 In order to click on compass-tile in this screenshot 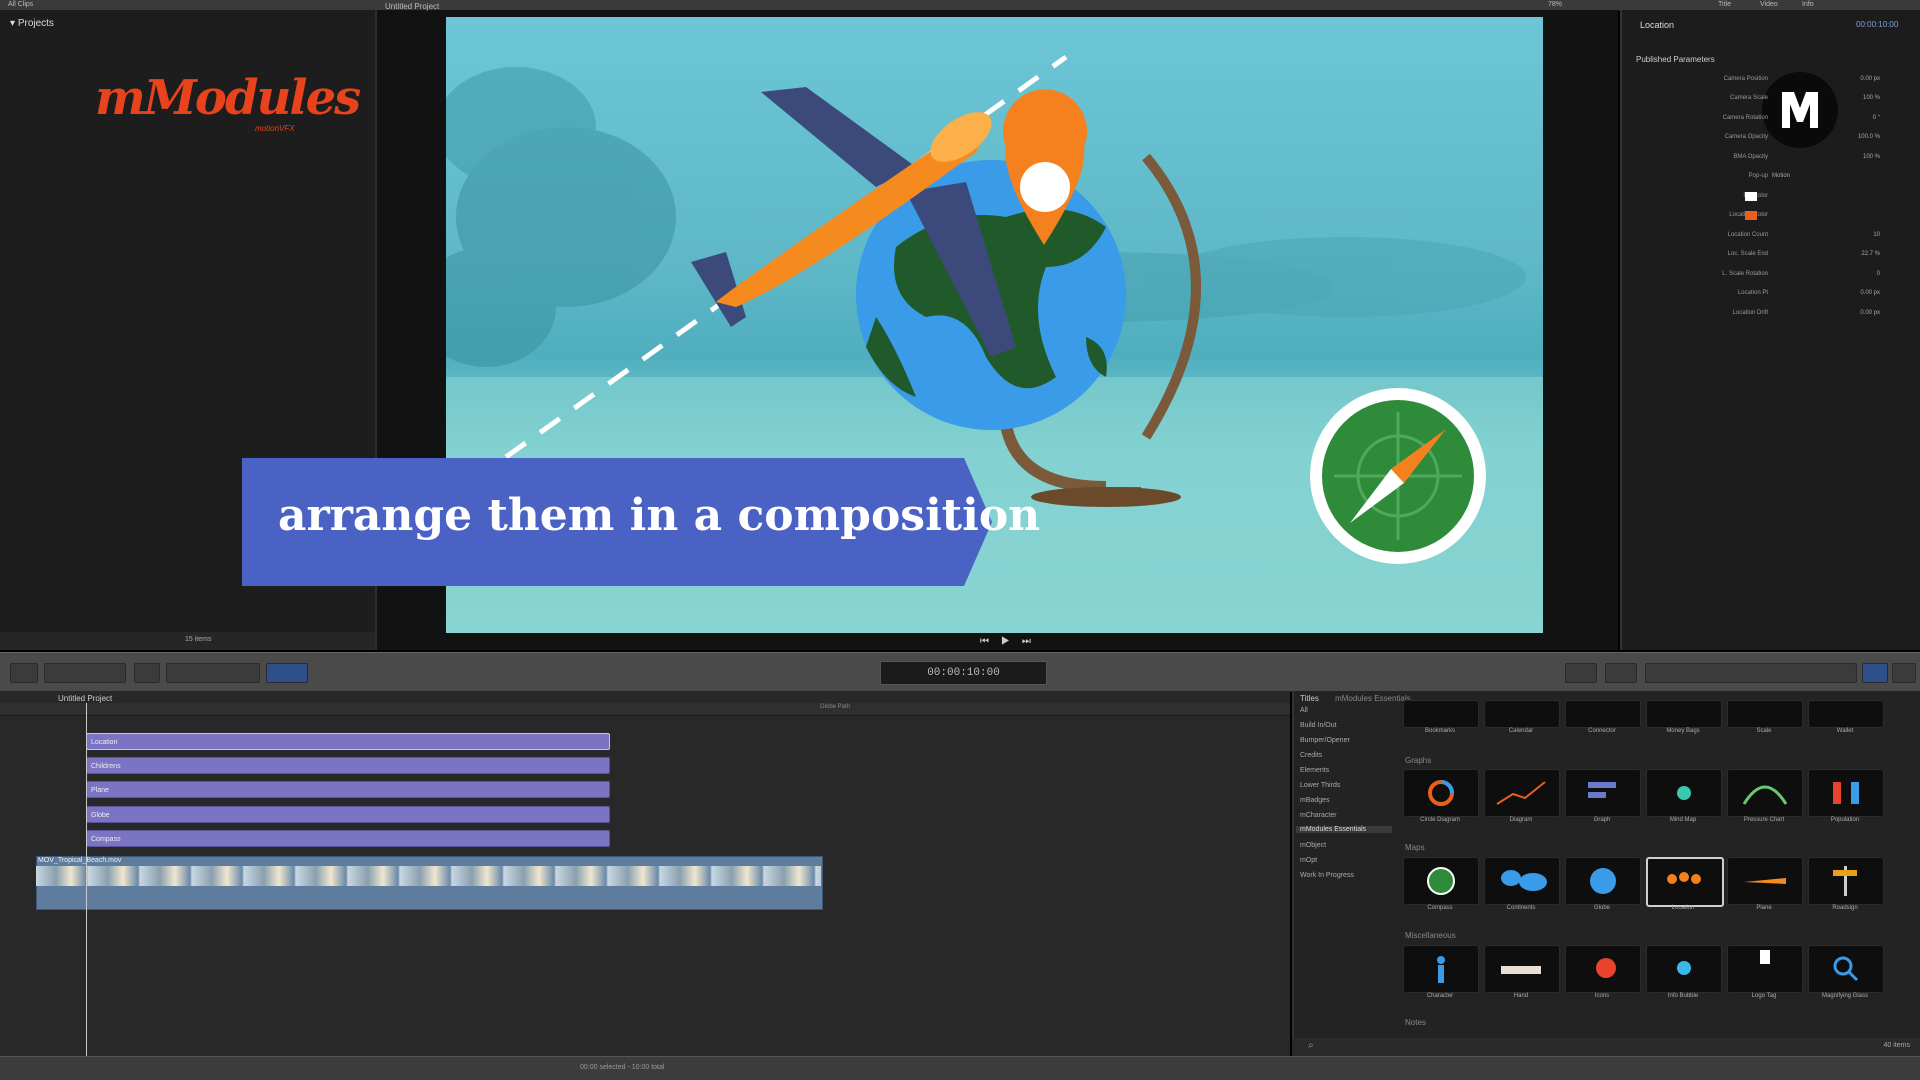, I will do `click(1441, 881)`.